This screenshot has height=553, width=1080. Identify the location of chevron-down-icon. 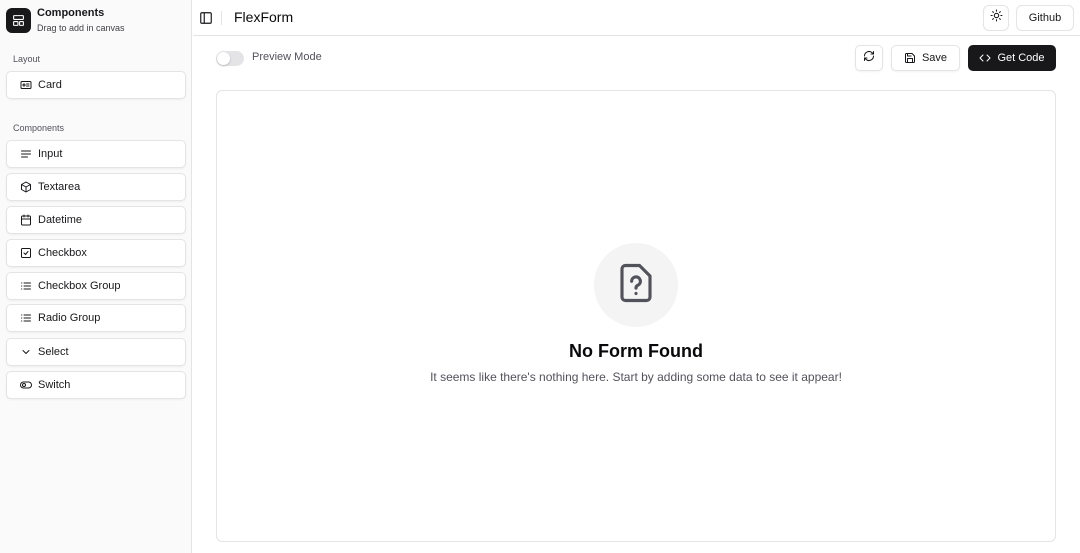
(26, 352).